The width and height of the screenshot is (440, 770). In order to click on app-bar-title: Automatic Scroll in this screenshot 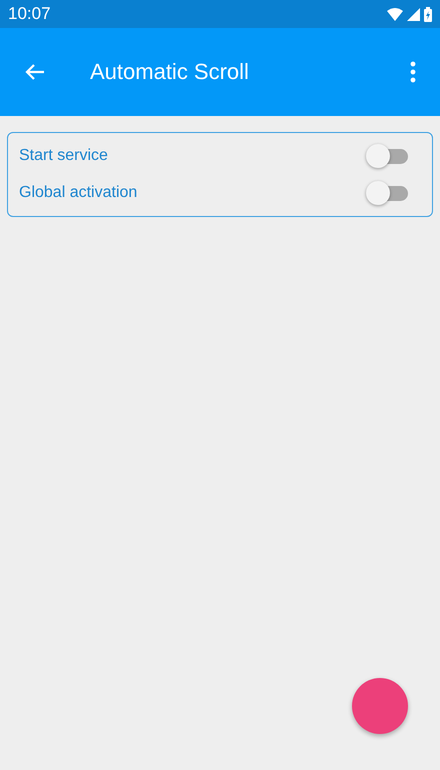, I will do `click(170, 72)`.